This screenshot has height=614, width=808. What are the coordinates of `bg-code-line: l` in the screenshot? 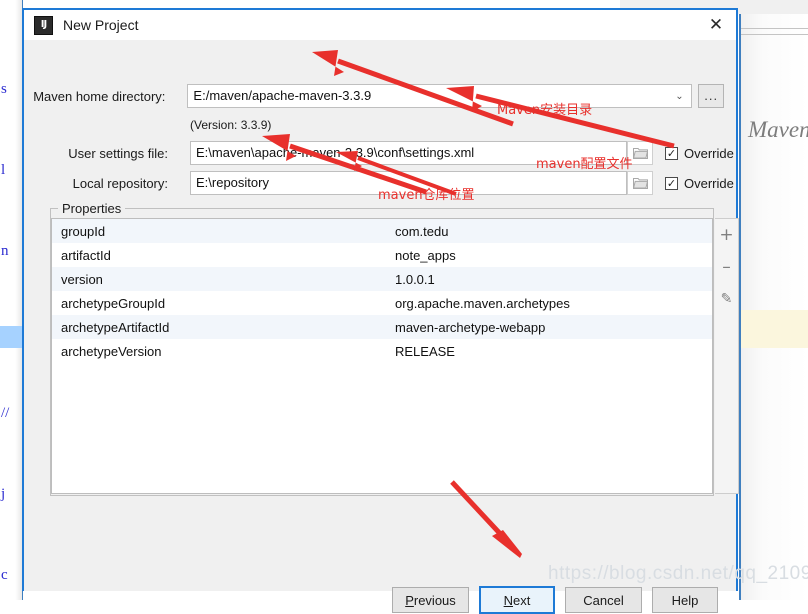 It's located at (3, 170).